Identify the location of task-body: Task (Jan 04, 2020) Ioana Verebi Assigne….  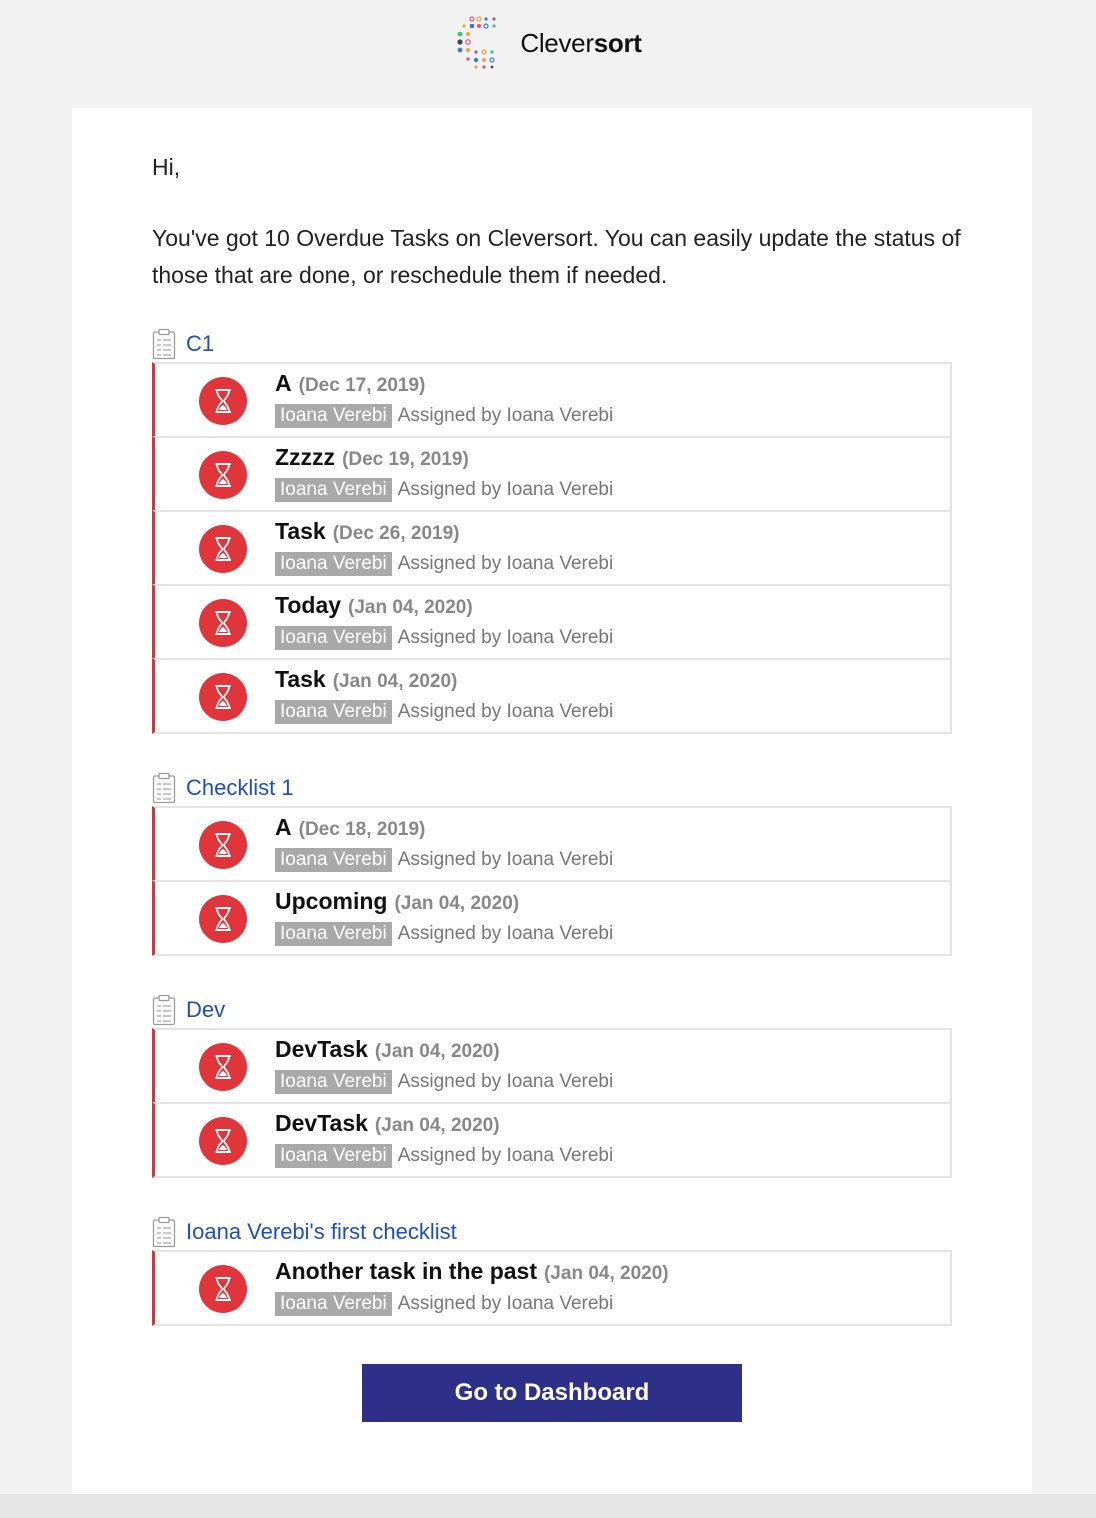
(444, 695).